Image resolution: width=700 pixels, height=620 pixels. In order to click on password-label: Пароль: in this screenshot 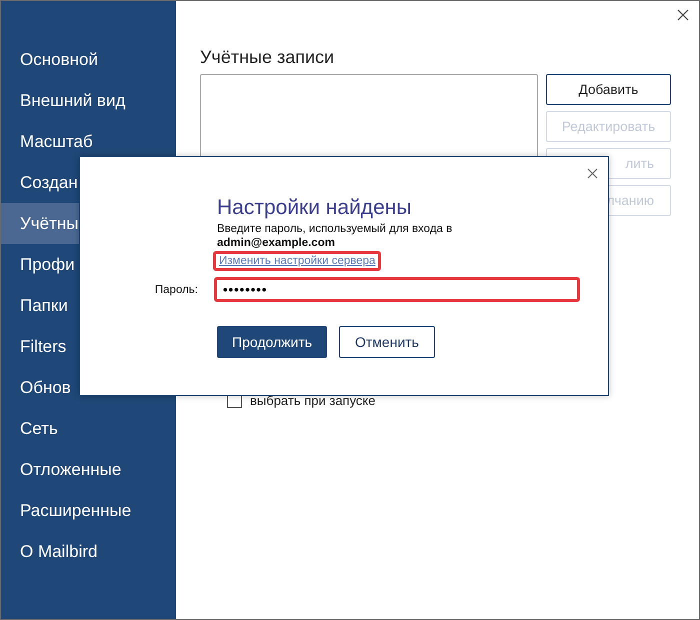, I will do `click(176, 290)`.